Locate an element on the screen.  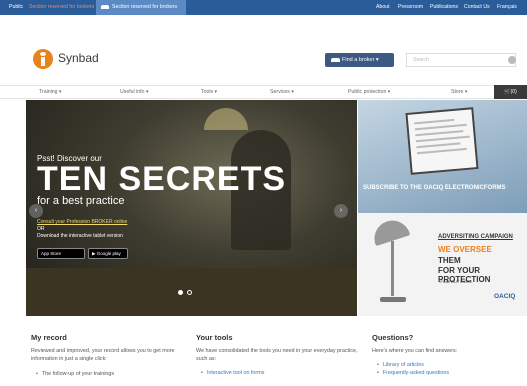
broker-section-label: Section reserved for brokers is located at coordinates (145, 7).